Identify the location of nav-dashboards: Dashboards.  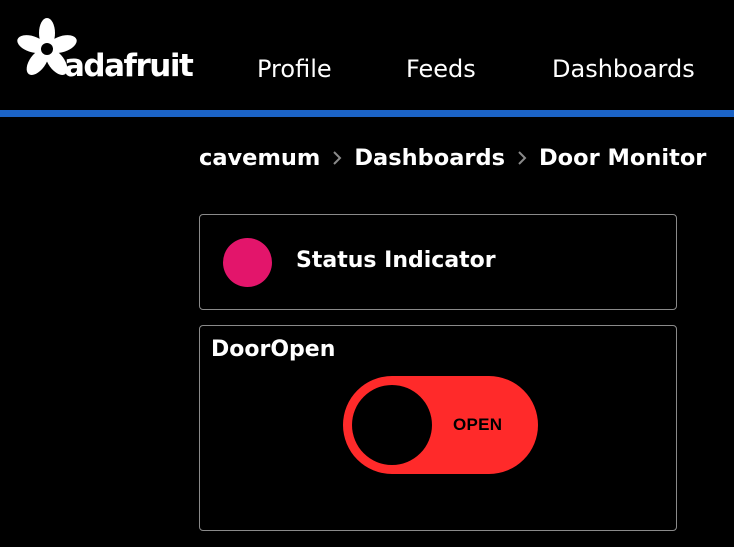
(623, 69).